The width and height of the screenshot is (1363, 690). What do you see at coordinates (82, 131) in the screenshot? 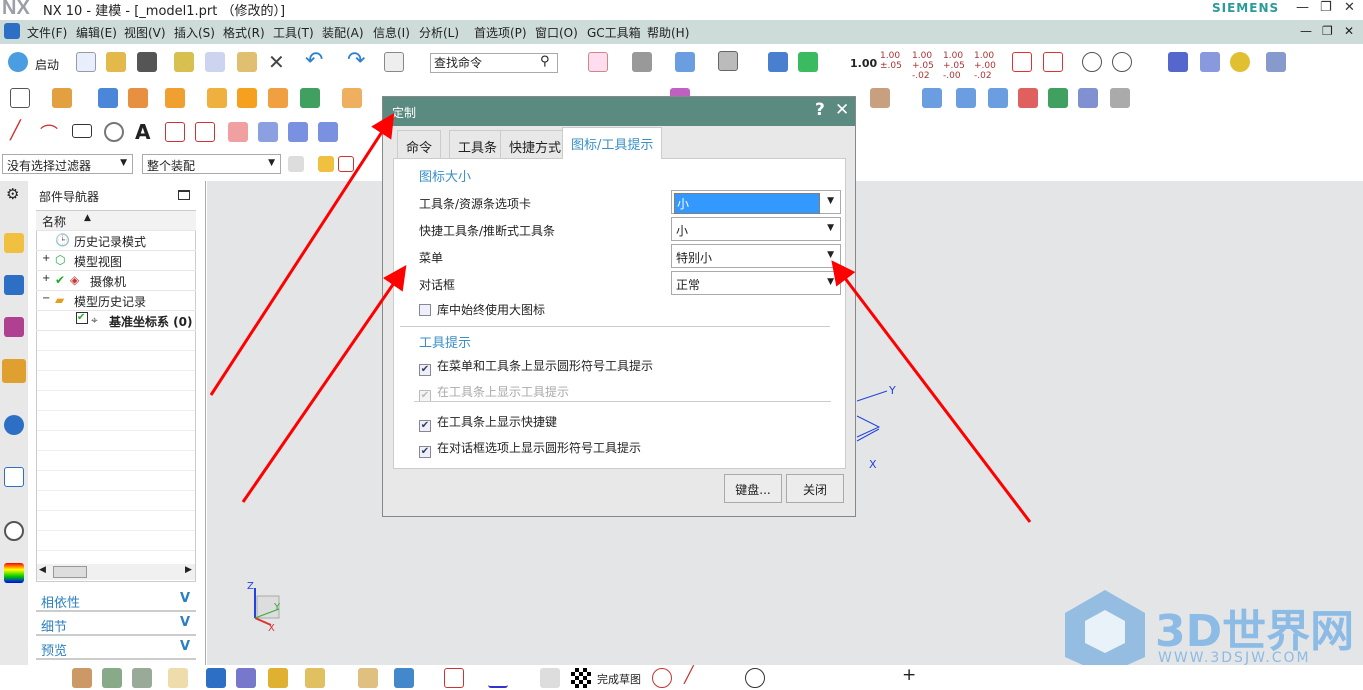
I see `sketch-rectangle-icon` at bounding box center [82, 131].